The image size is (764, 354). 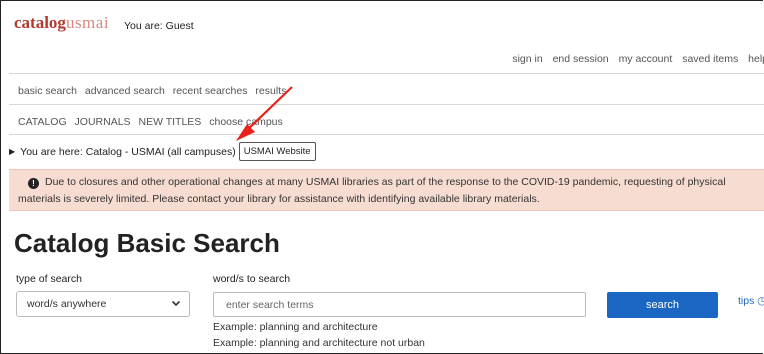 What do you see at coordinates (103, 122) in the screenshot?
I see `journals-tab: JOURNALS` at bounding box center [103, 122].